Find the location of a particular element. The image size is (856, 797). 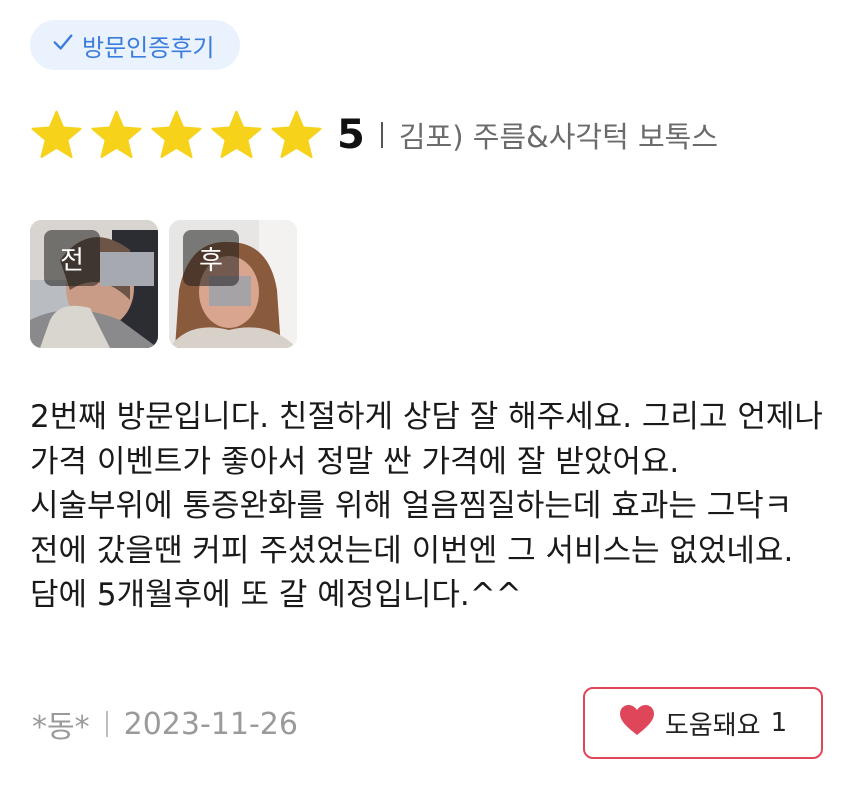

helpful-button: 도움돼요 1 is located at coordinates (703, 723).